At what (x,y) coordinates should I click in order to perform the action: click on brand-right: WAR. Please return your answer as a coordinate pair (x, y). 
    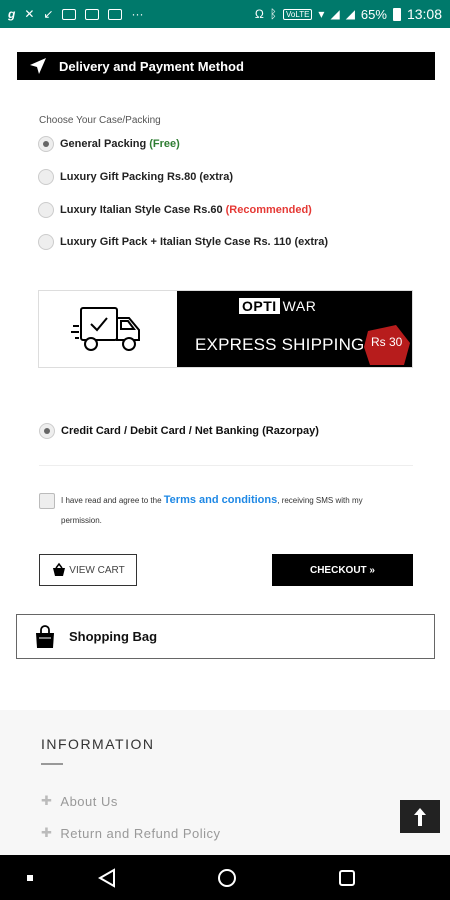
    Looking at the image, I should click on (299, 306).